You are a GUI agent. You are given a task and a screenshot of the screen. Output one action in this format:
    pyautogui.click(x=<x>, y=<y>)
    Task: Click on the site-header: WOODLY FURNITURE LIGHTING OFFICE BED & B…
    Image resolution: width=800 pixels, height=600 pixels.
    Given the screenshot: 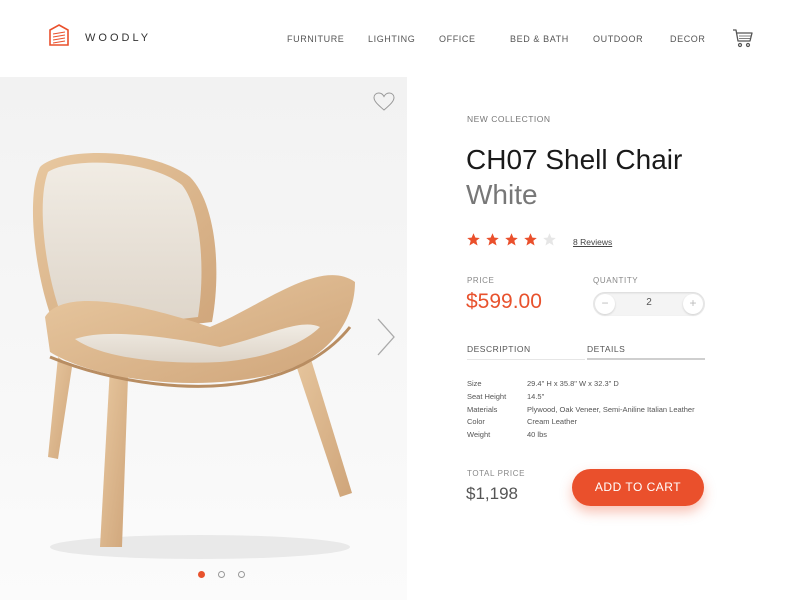 What is the action you would take?
    pyautogui.click(x=400, y=38)
    